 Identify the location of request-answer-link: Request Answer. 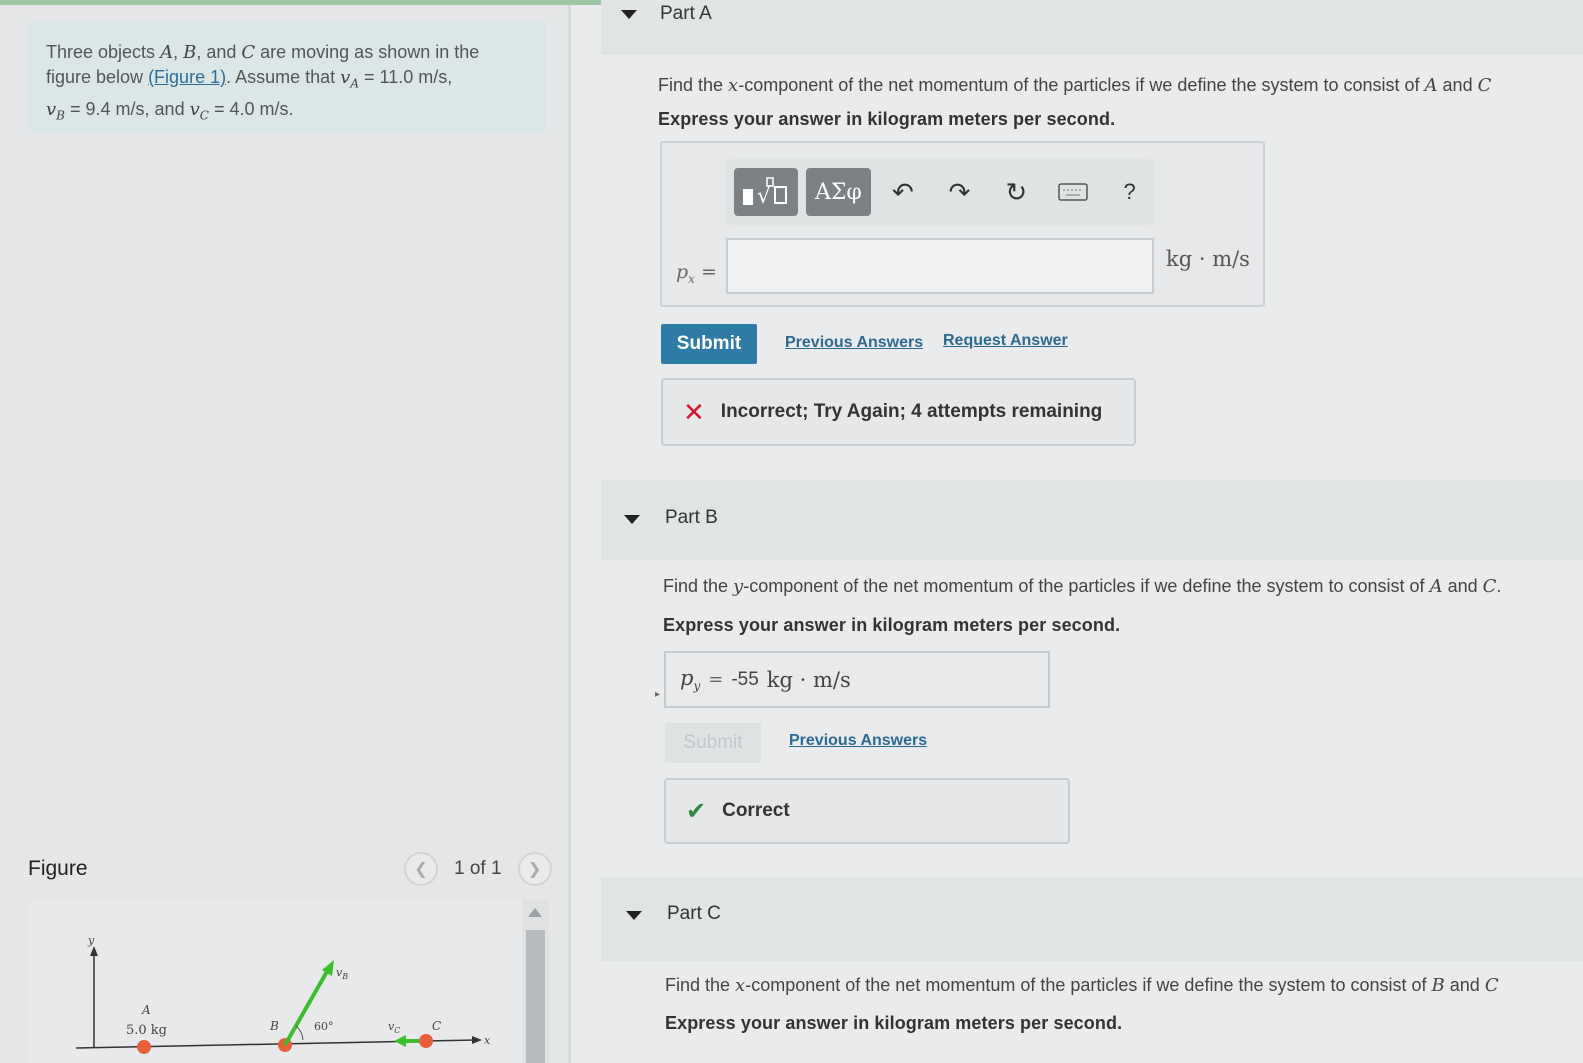
(1005, 341).